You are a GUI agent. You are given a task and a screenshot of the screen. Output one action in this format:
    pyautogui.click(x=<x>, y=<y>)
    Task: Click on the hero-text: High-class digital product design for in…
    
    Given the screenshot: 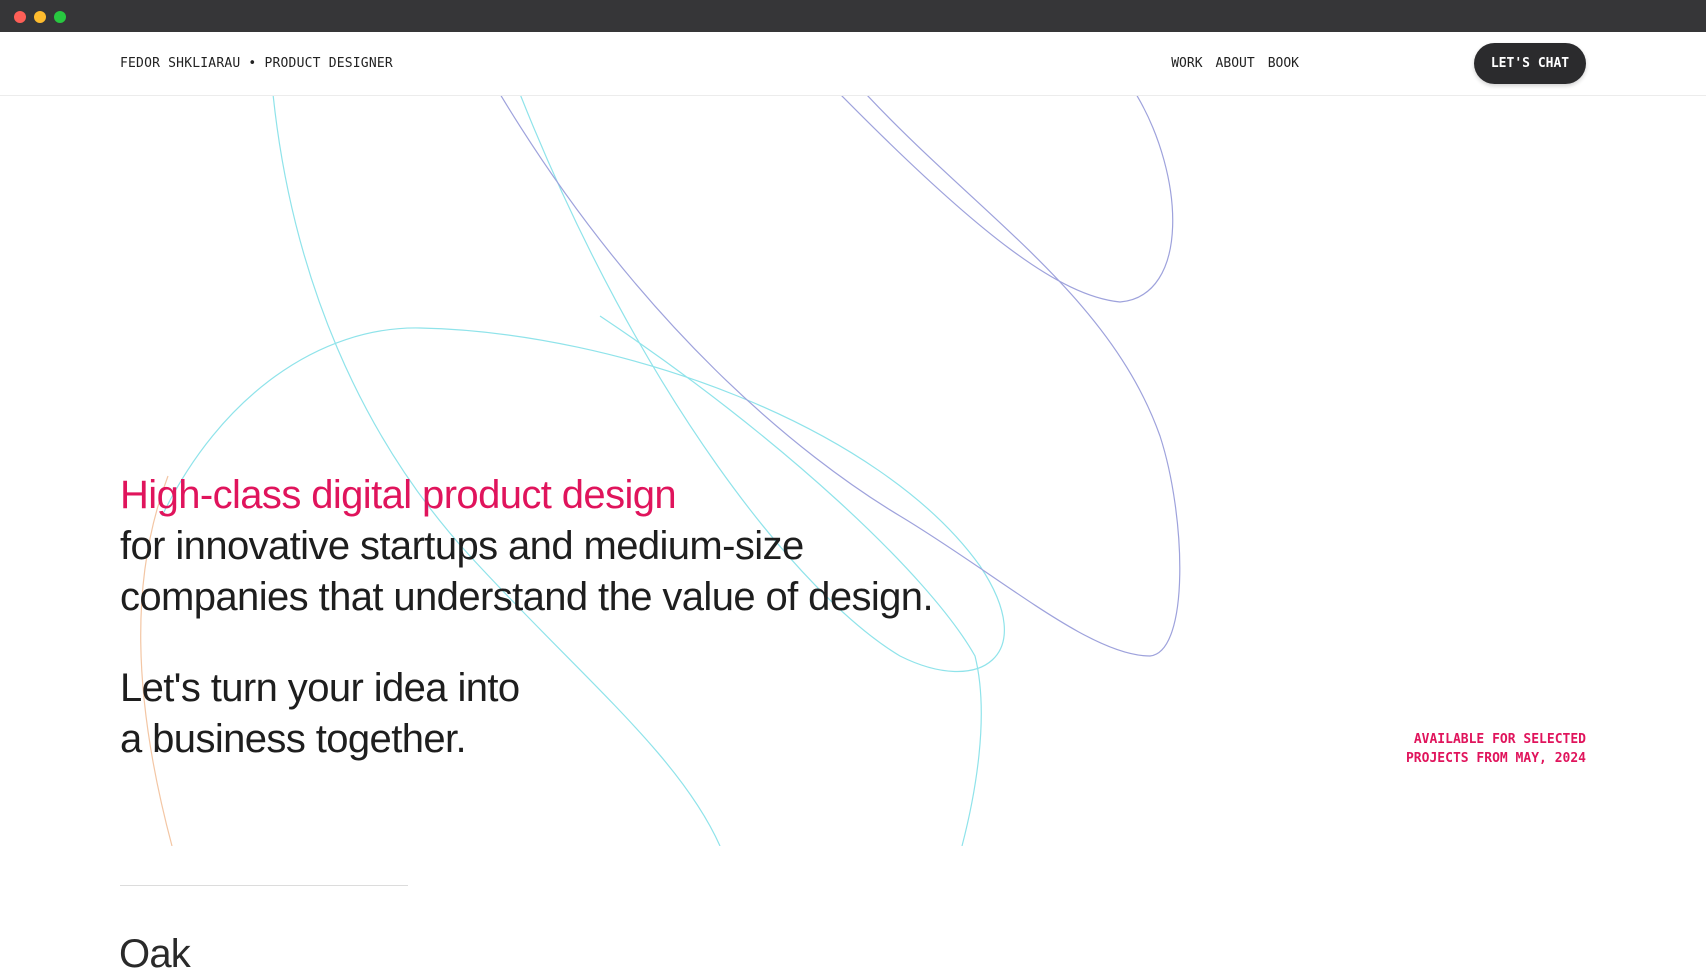 What is the action you would take?
    pyautogui.click(x=527, y=617)
    